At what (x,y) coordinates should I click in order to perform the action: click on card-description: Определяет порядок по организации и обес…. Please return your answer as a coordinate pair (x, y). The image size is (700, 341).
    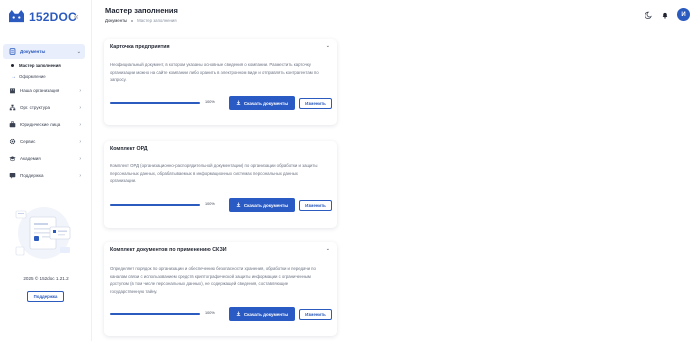
    Looking at the image, I should click on (213, 280).